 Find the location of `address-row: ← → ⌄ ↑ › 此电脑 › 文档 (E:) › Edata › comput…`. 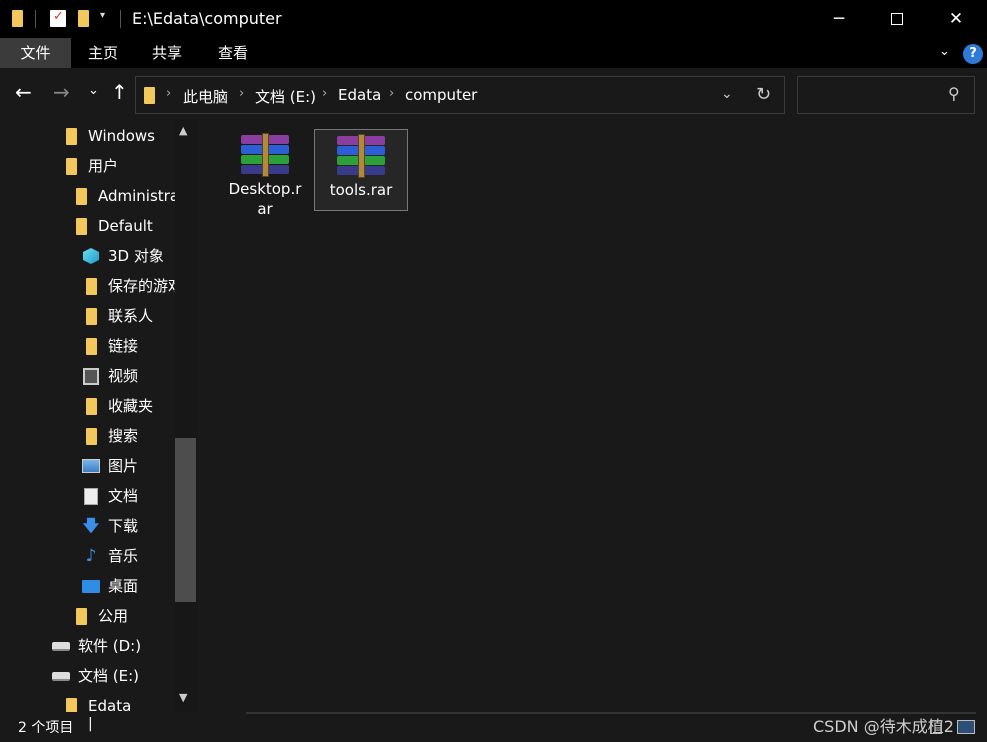

address-row: ← → ⌄ ↑ › 此电脑 › 文档 (E:) › Edata › comput… is located at coordinates (493, 94).